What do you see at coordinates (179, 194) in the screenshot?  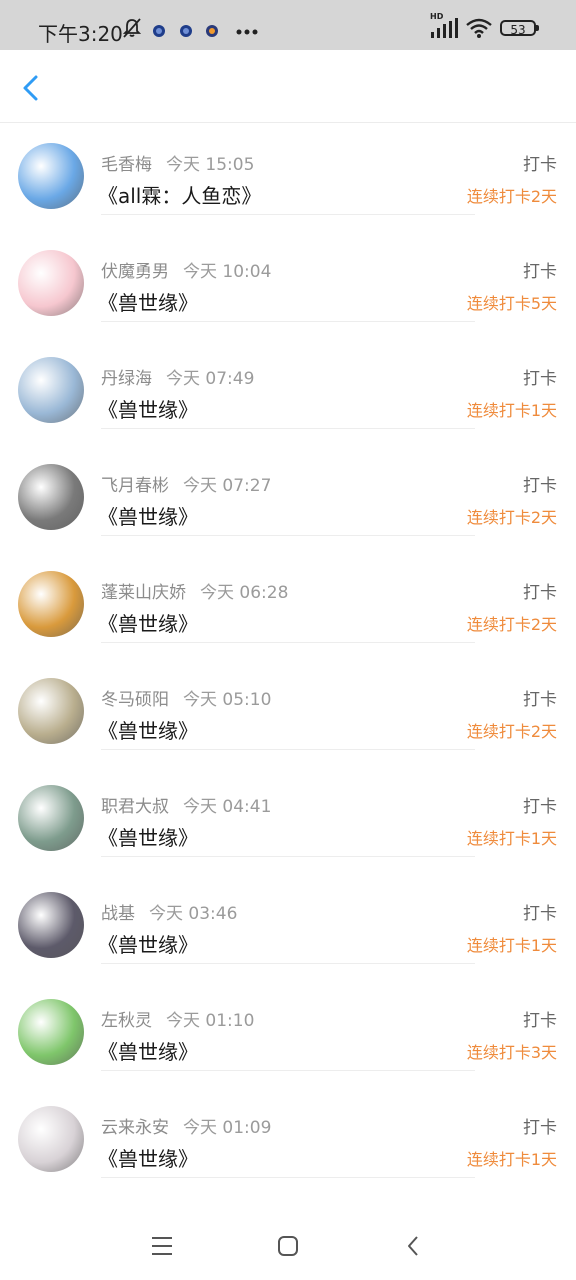 I see `book-title: 《all霖：人鱼恋》` at bounding box center [179, 194].